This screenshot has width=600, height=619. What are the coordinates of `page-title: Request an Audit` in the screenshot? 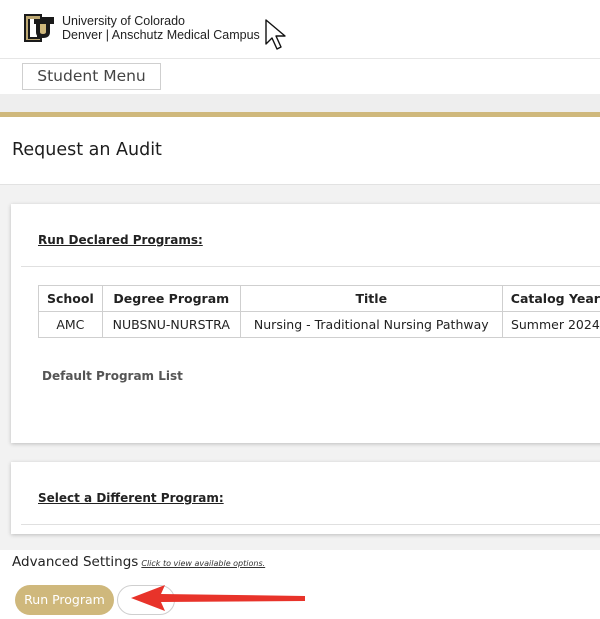 It's located at (87, 150).